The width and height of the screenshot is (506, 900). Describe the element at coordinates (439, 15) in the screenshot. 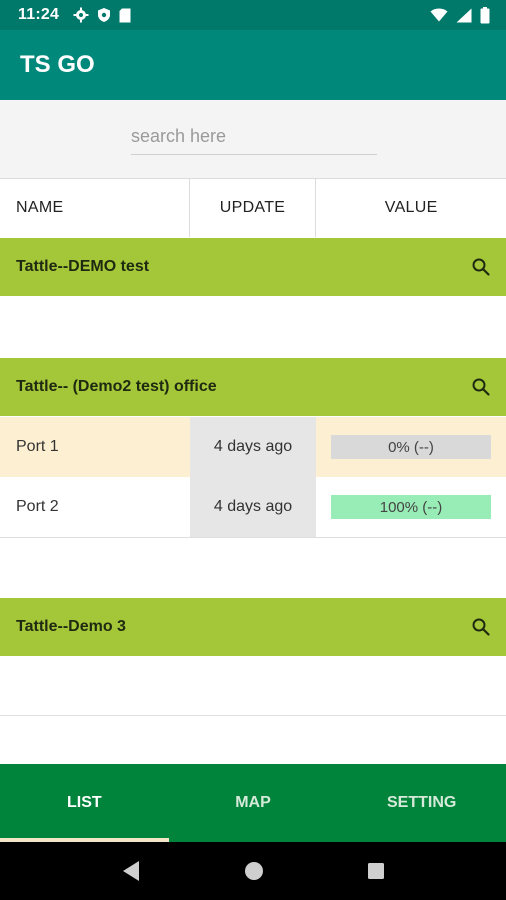

I see `wifi-icon` at that location.